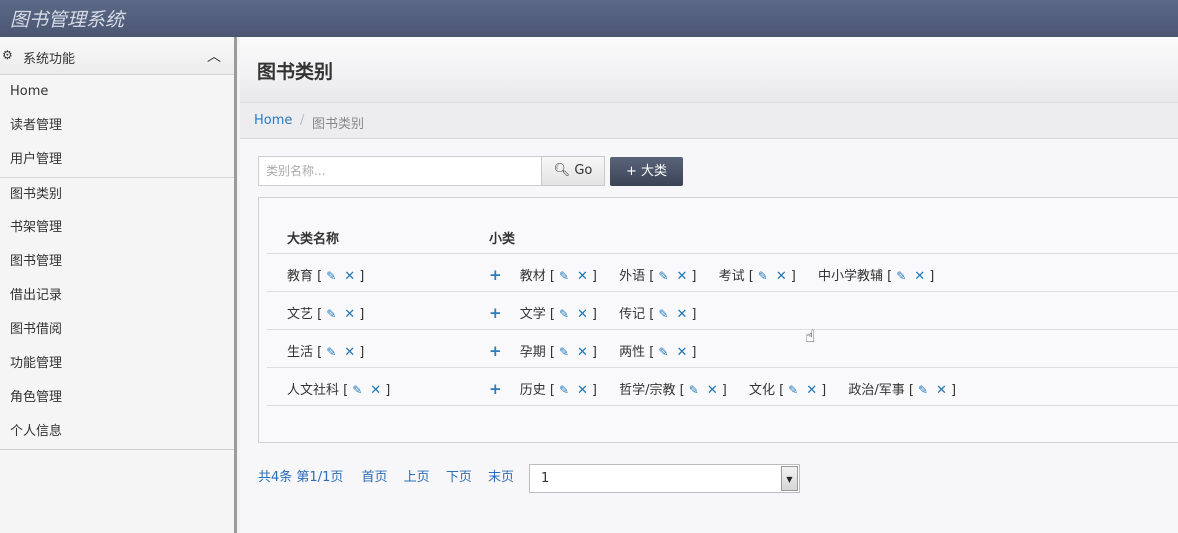 The width and height of the screenshot is (1178, 533). Describe the element at coordinates (117, 432) in the screenshot. I see `sidebar-item-profile: 个人信息` at that location.